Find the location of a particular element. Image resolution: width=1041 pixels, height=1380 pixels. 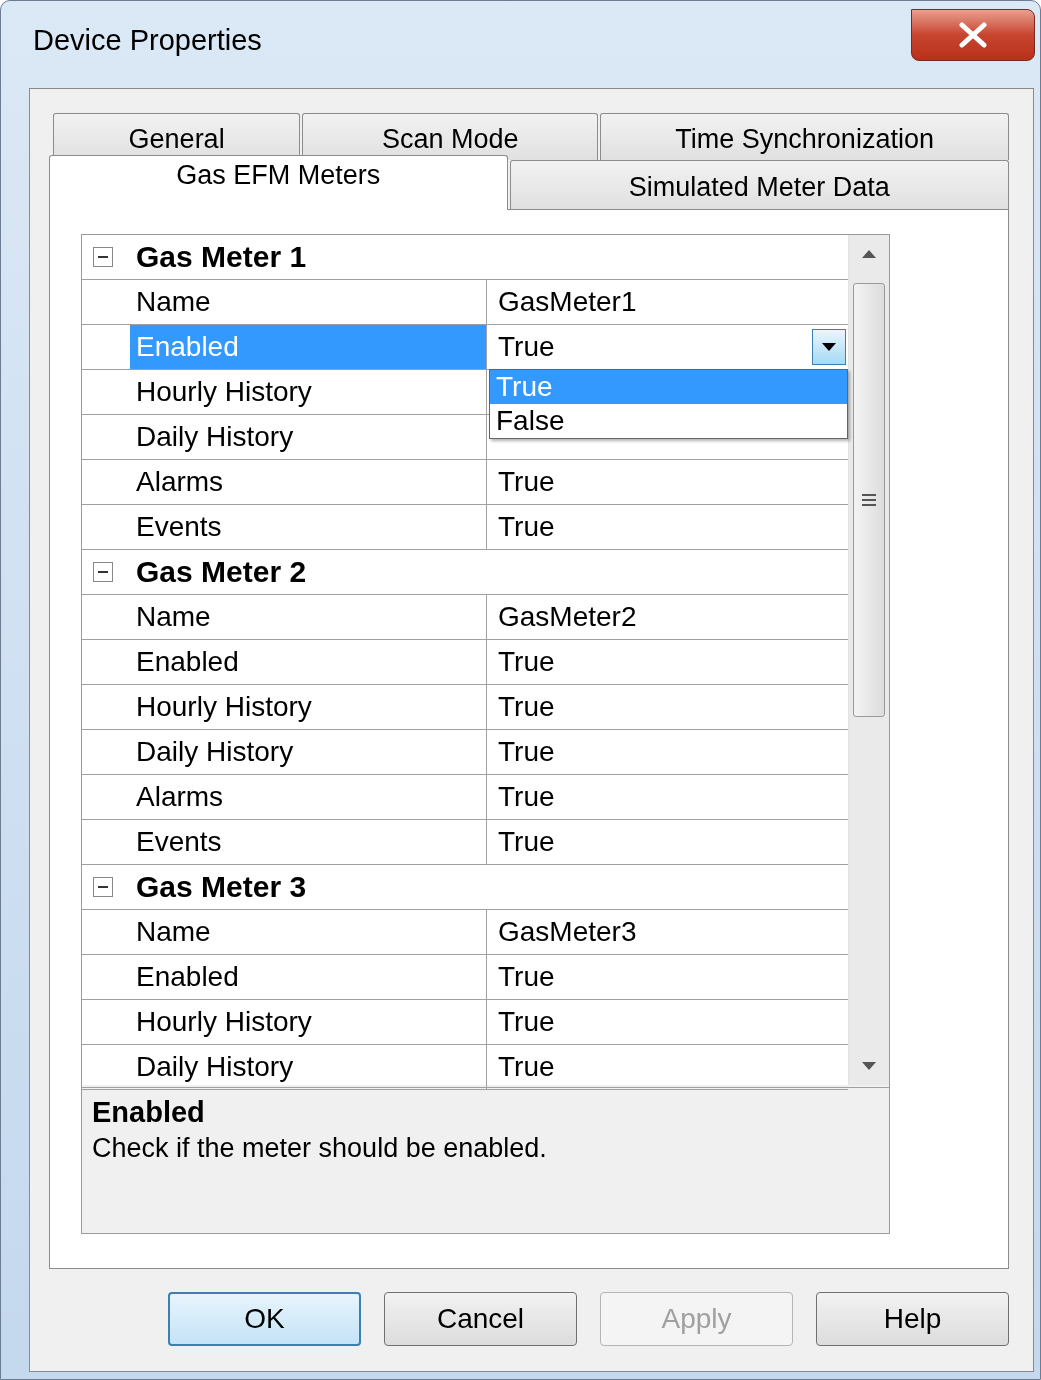

grip-icon is located at coordinates (869, 500).